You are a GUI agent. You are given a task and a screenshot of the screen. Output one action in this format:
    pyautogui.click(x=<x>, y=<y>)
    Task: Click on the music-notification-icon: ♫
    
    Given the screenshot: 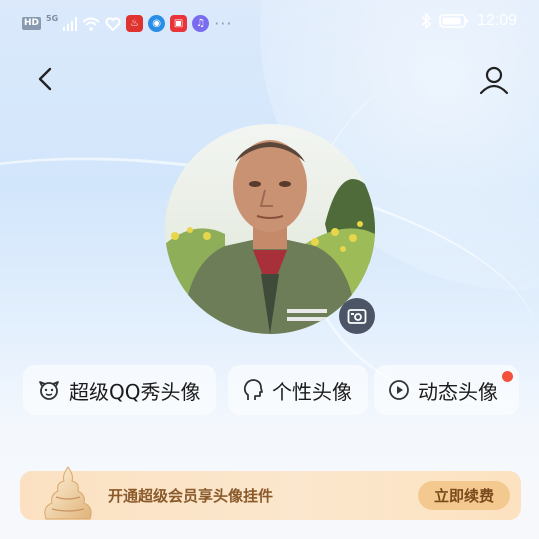 What is the action you would take?
    pyautogui.click(x=201, y=23)
    